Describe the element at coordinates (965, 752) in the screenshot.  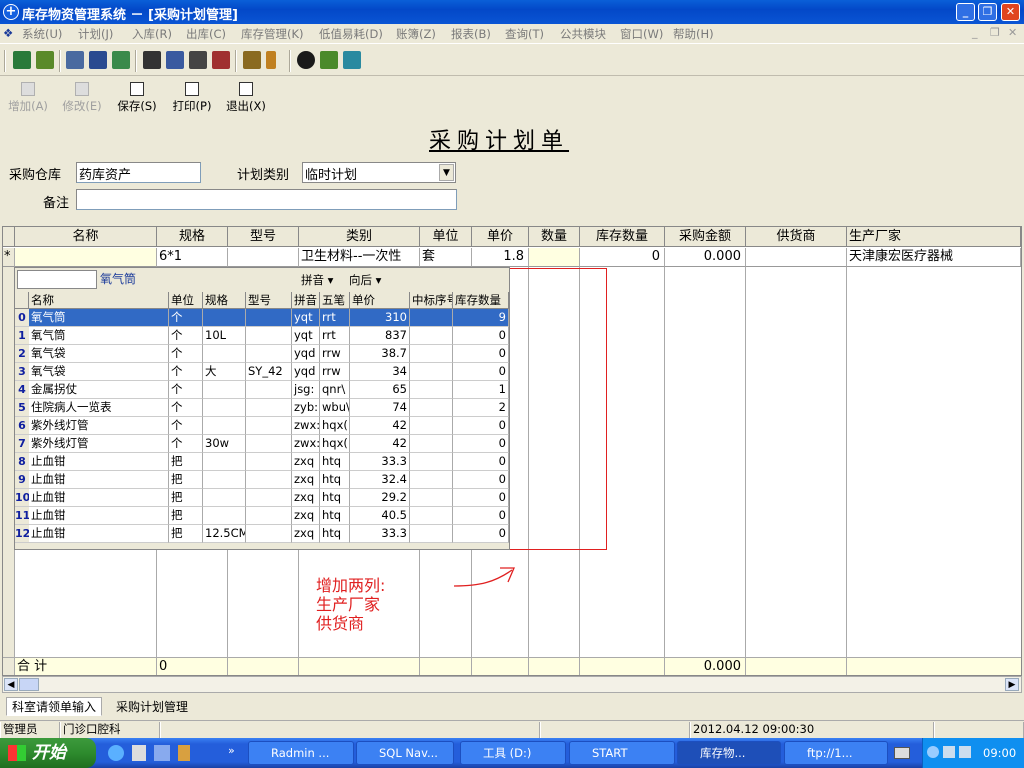
I see `network-icon` at that location.